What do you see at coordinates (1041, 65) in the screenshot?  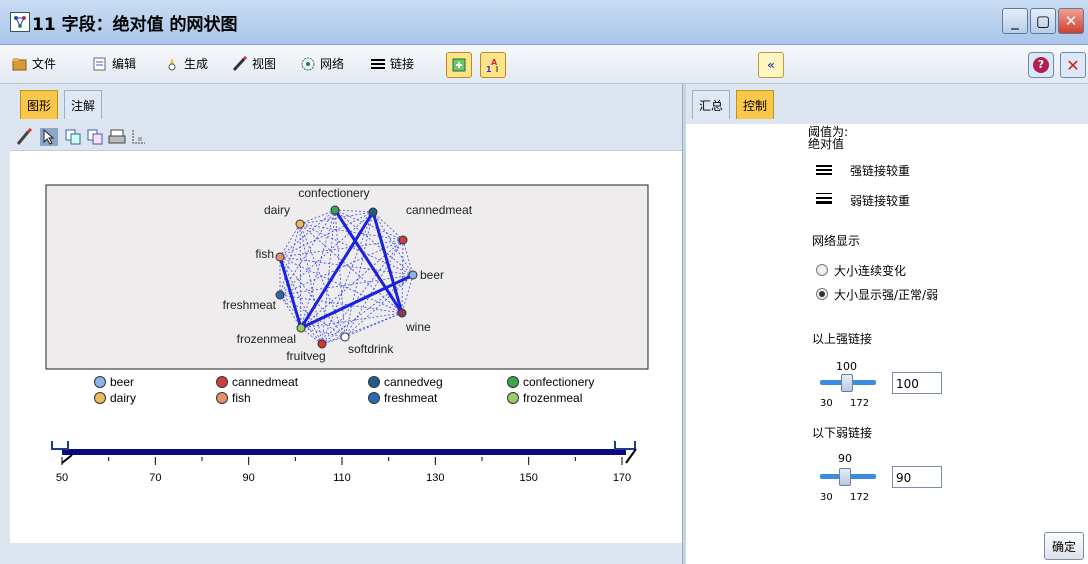 I see `help-button: ?` at bounding box center [1041, 65].